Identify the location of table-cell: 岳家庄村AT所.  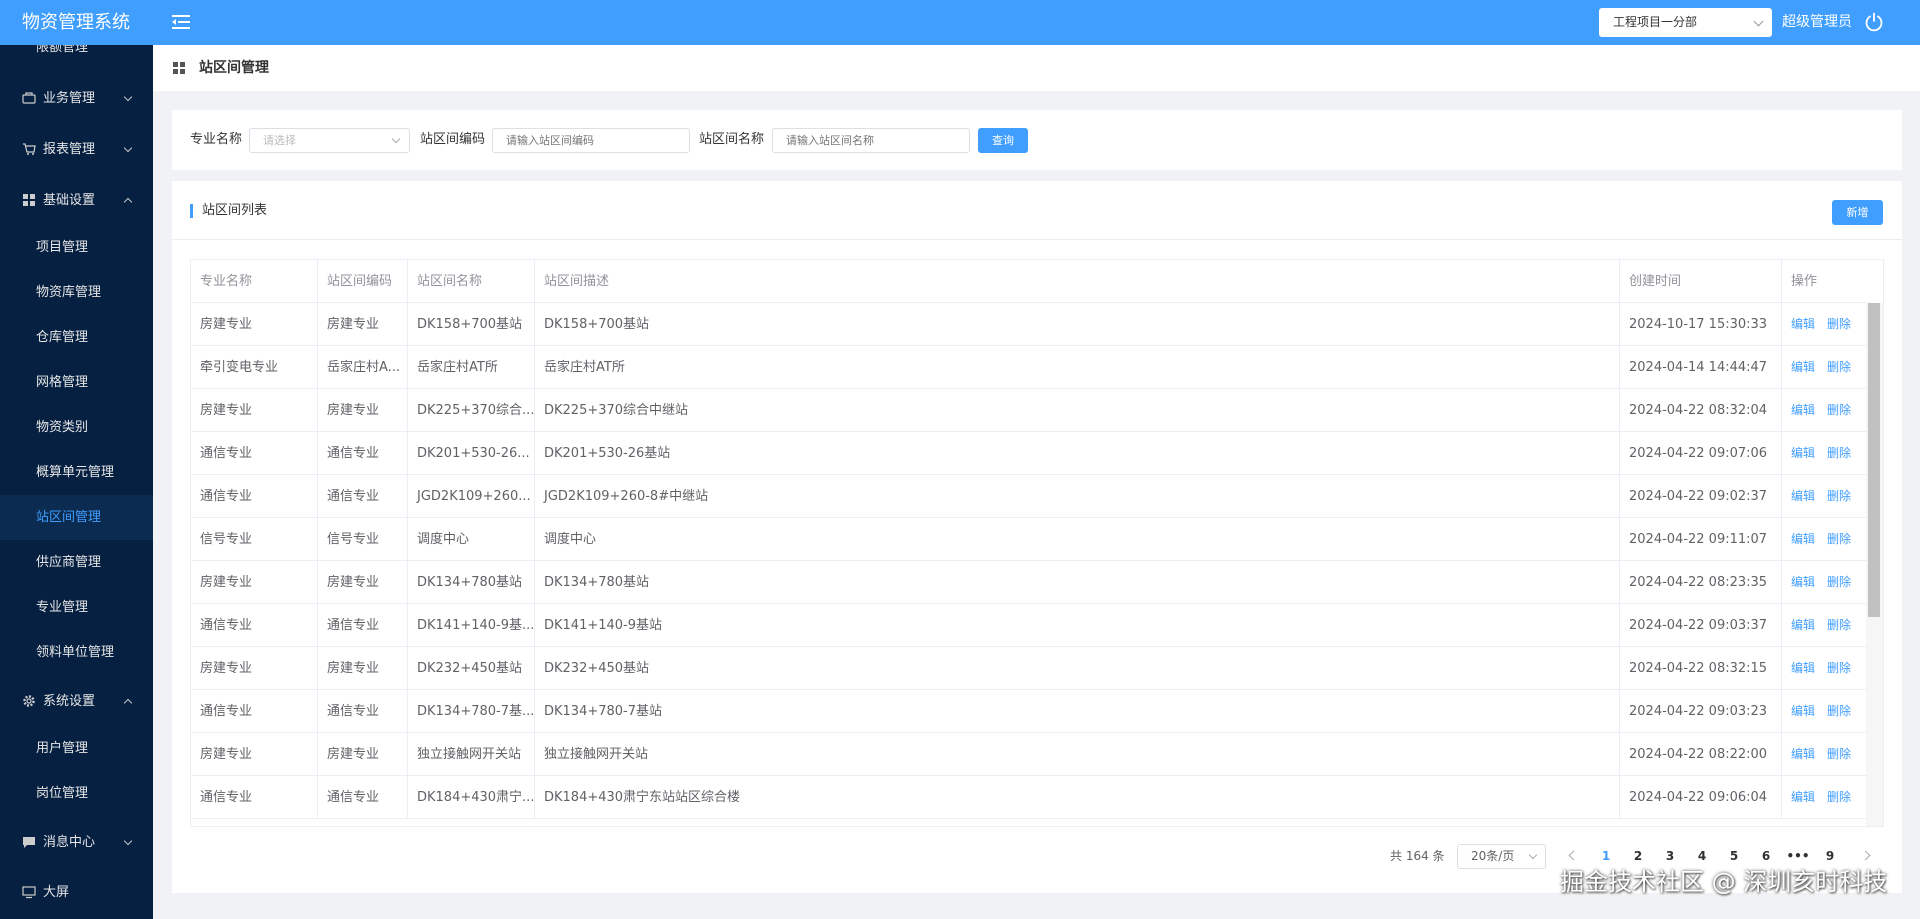
(1077, 367).